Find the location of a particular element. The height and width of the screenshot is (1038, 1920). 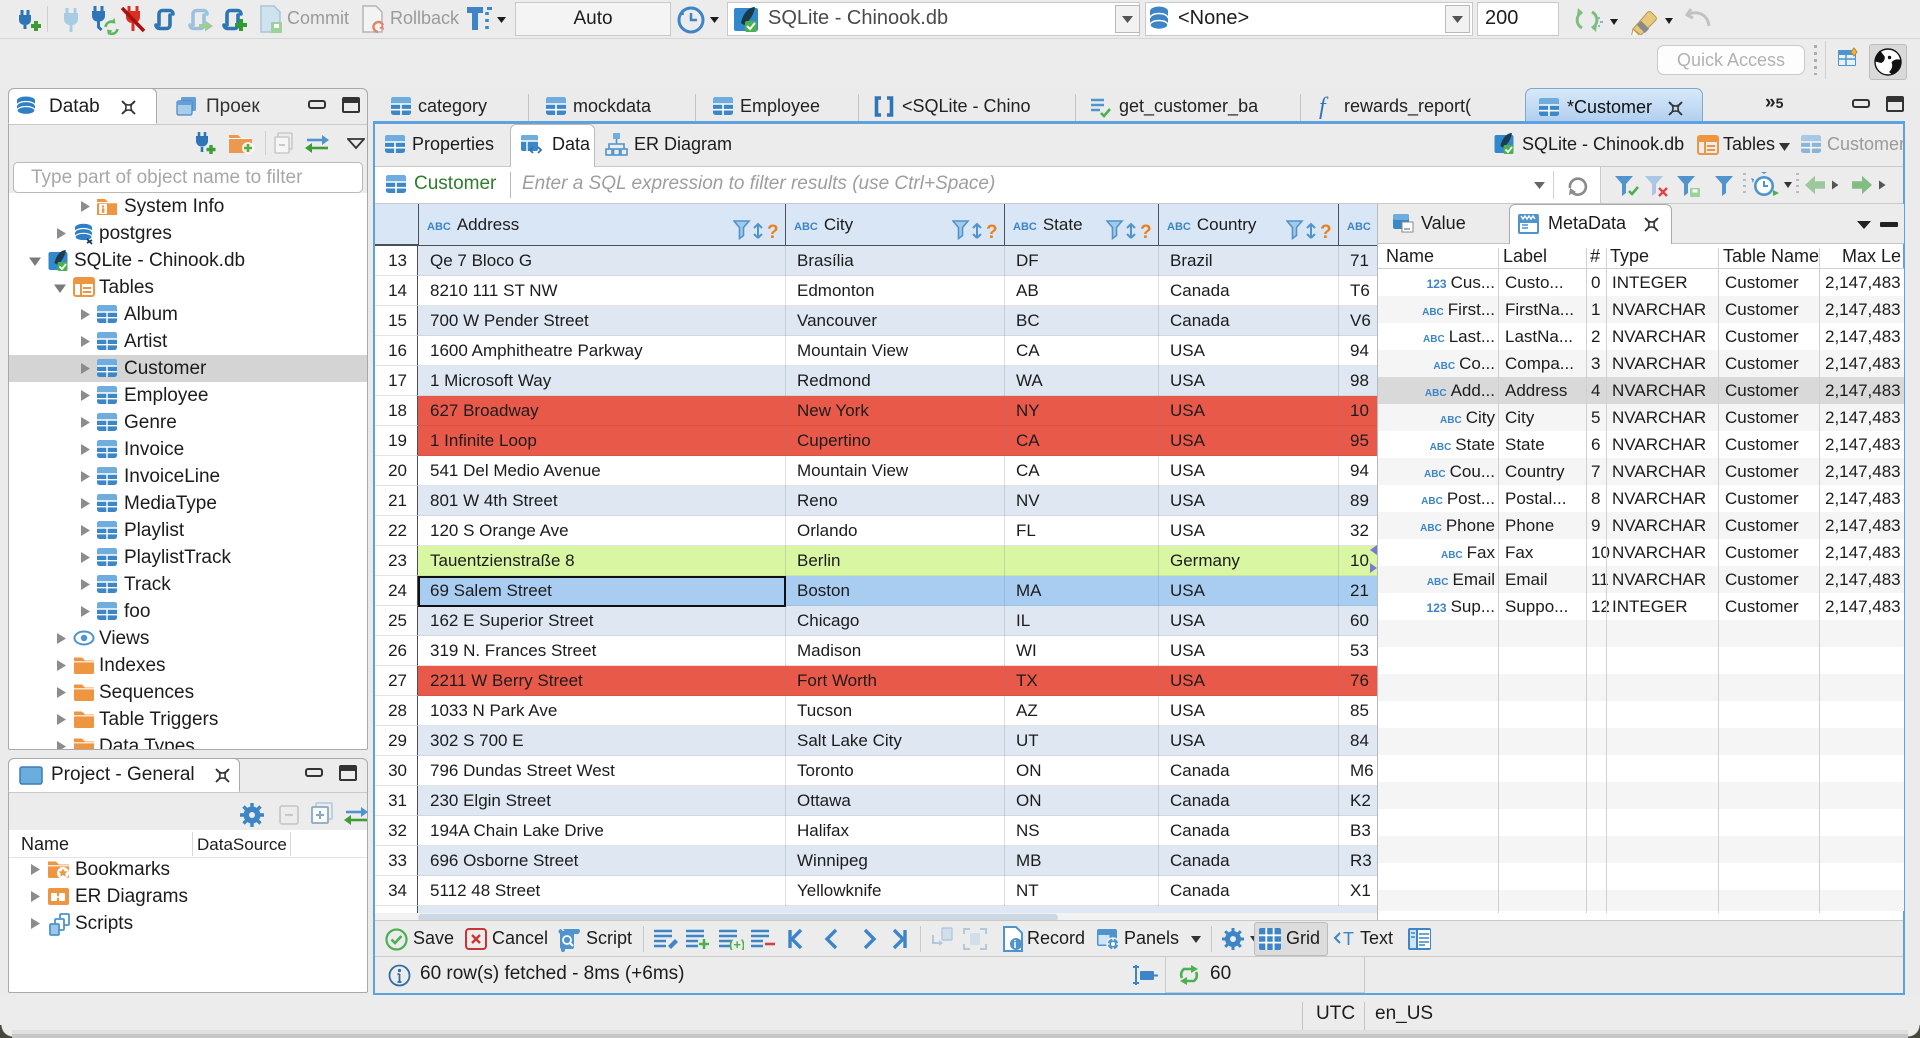

svg-text: T is located at coordinates (1348, 939).